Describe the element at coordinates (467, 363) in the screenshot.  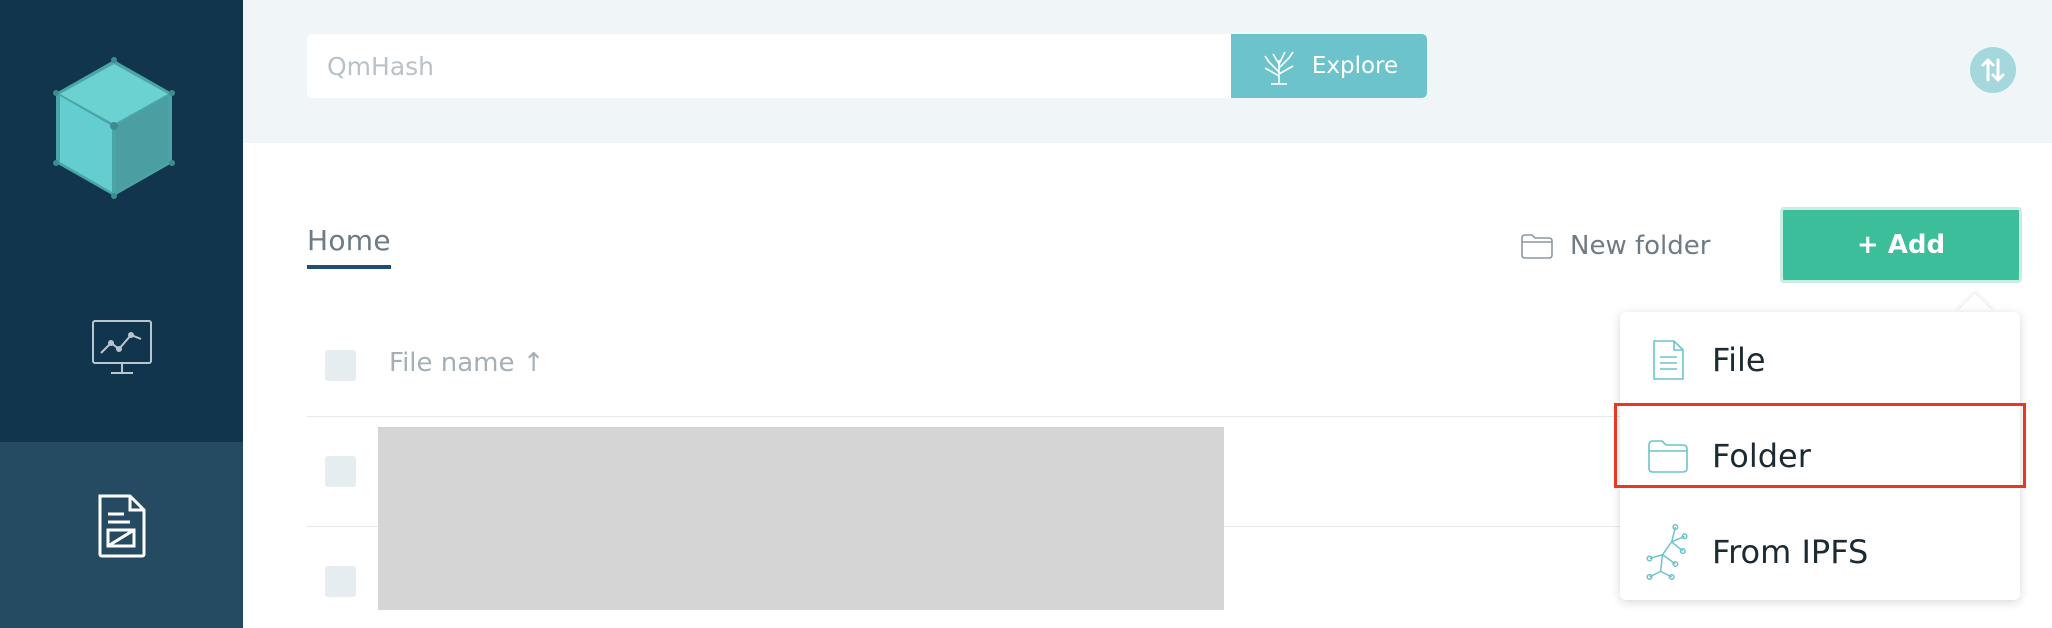
I see `column-header-file-name: File name ↑` at that location.